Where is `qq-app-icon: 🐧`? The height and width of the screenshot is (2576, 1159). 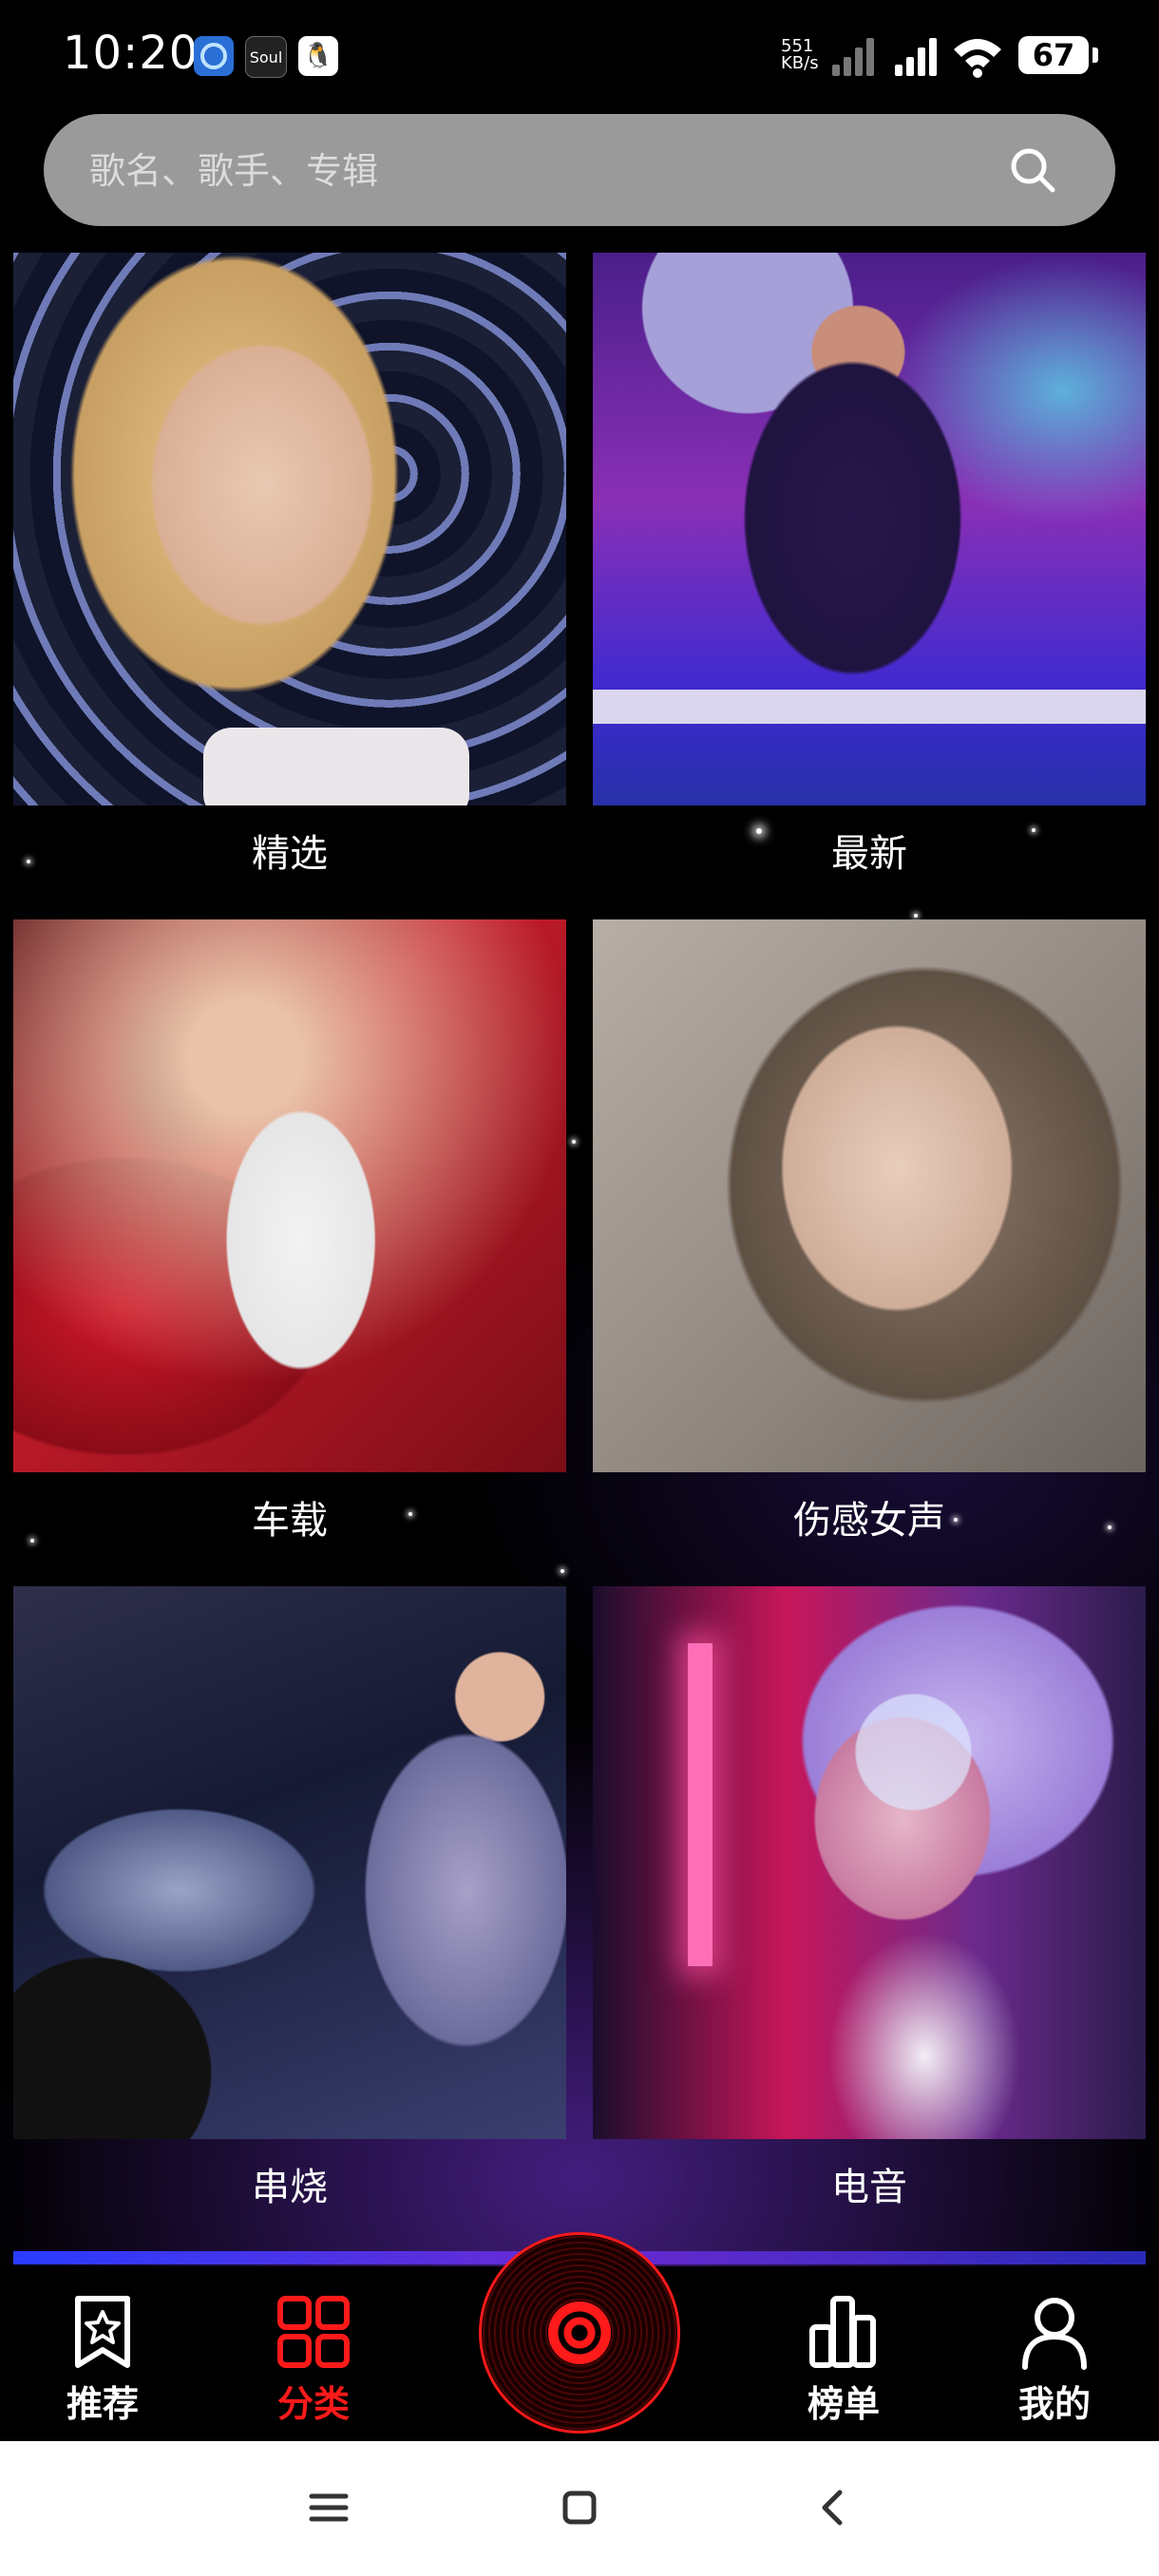
qq-app-icon: 🐧 is located at coordinates (318, 56).